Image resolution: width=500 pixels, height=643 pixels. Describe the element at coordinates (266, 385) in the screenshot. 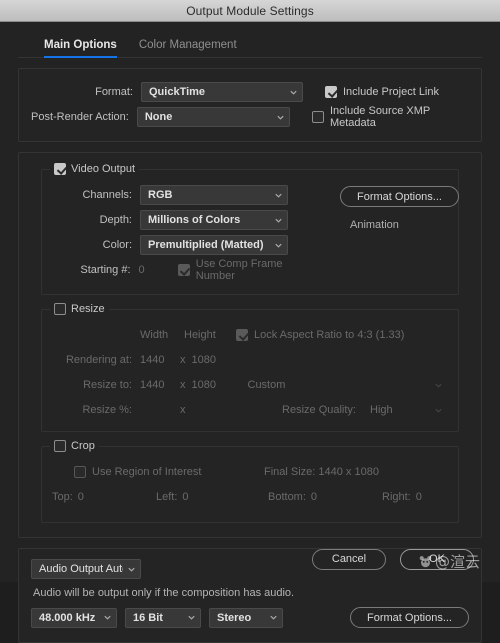

I see `resize-preset-value: Custom` at that location.